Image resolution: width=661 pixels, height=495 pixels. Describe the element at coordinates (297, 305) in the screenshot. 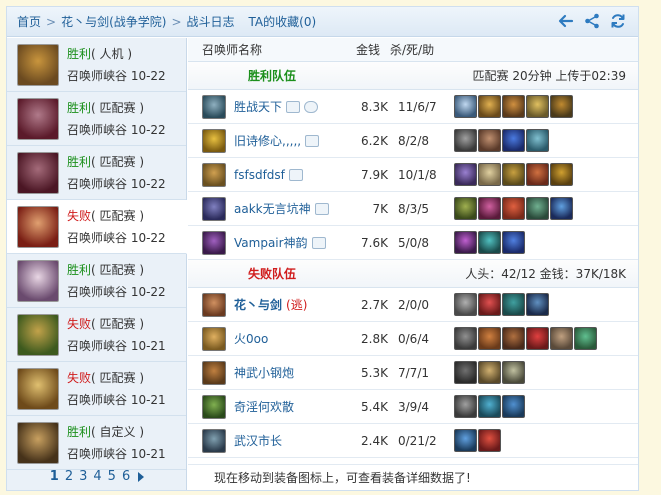

I see `fled-tag: (逃)` at that location.